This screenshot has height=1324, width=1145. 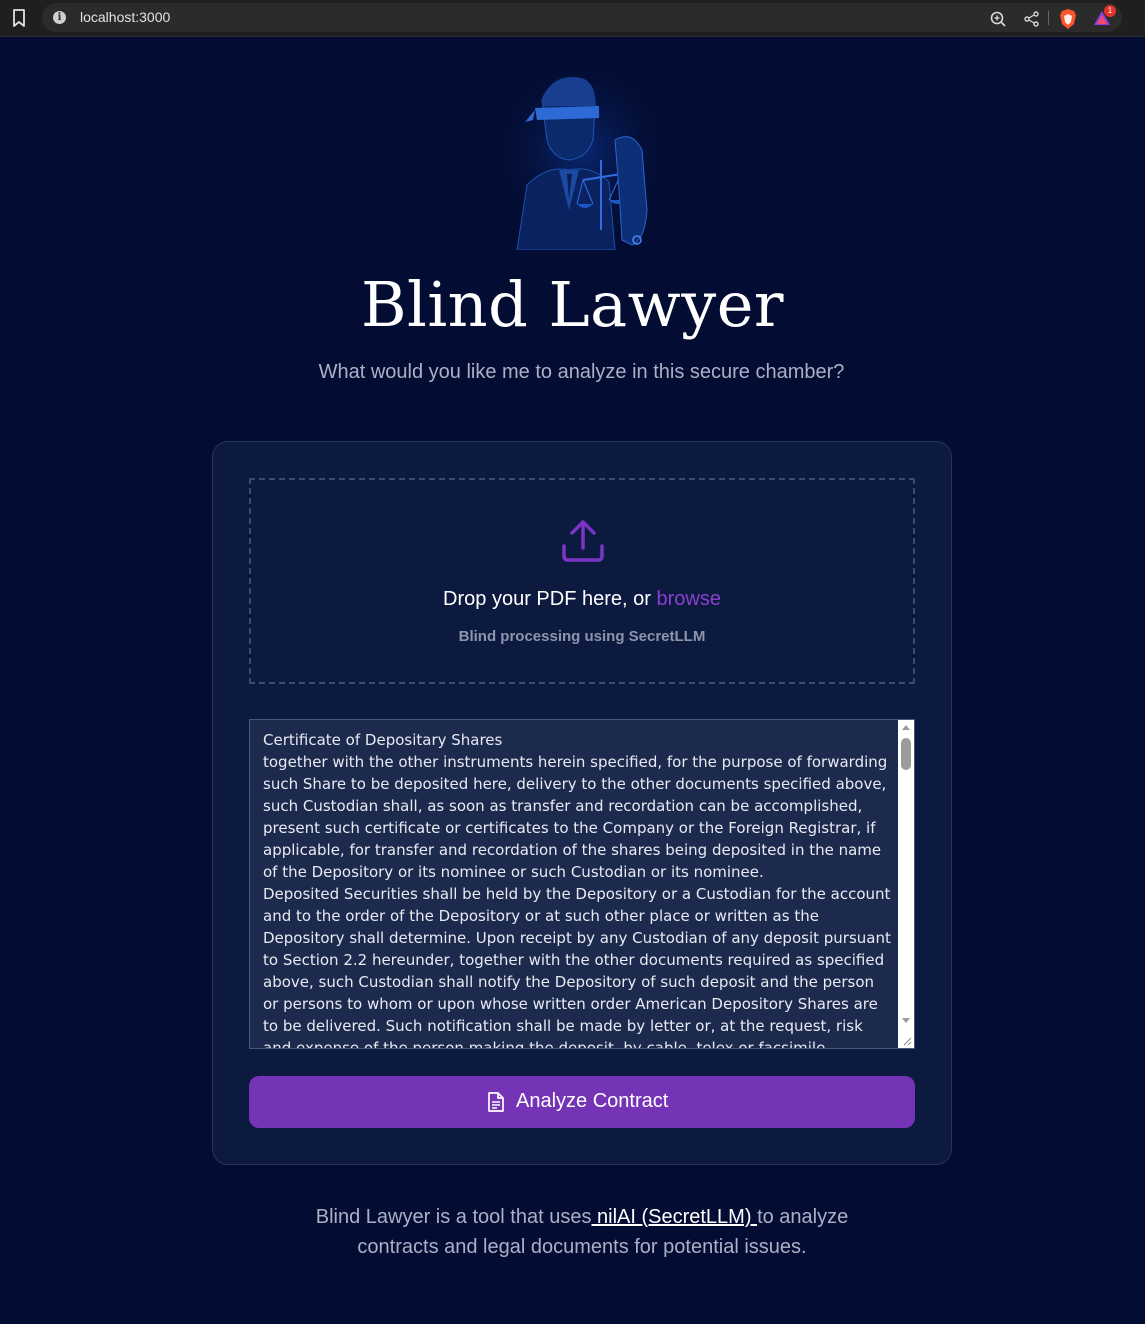 I want to click on blind-lawyer-logo, so click(x=582, y=160).